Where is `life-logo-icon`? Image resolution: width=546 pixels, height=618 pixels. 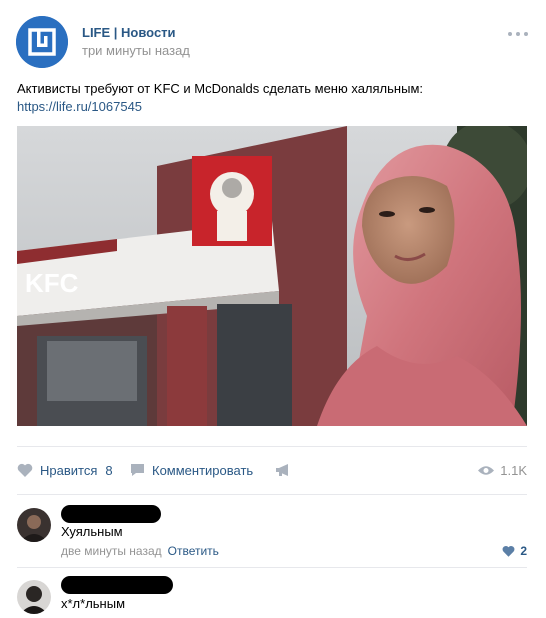 life-logo-icon is located at coordinates (42, 42).